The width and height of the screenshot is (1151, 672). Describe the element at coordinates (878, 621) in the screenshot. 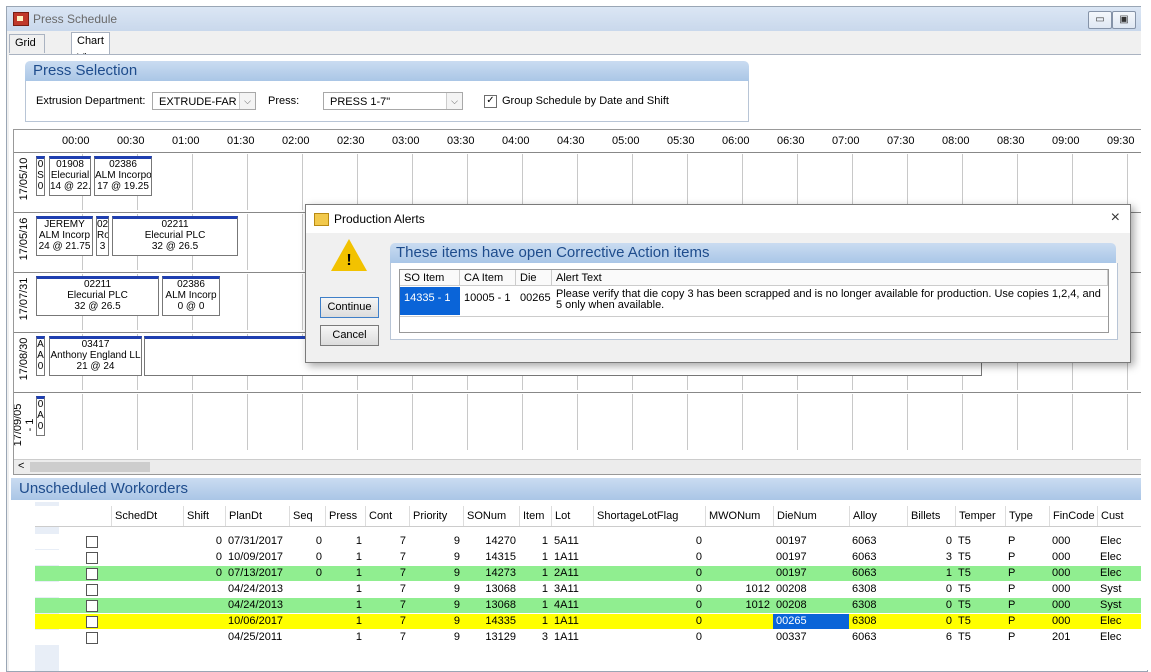

I see `cell-alloy: 6308` at that location.